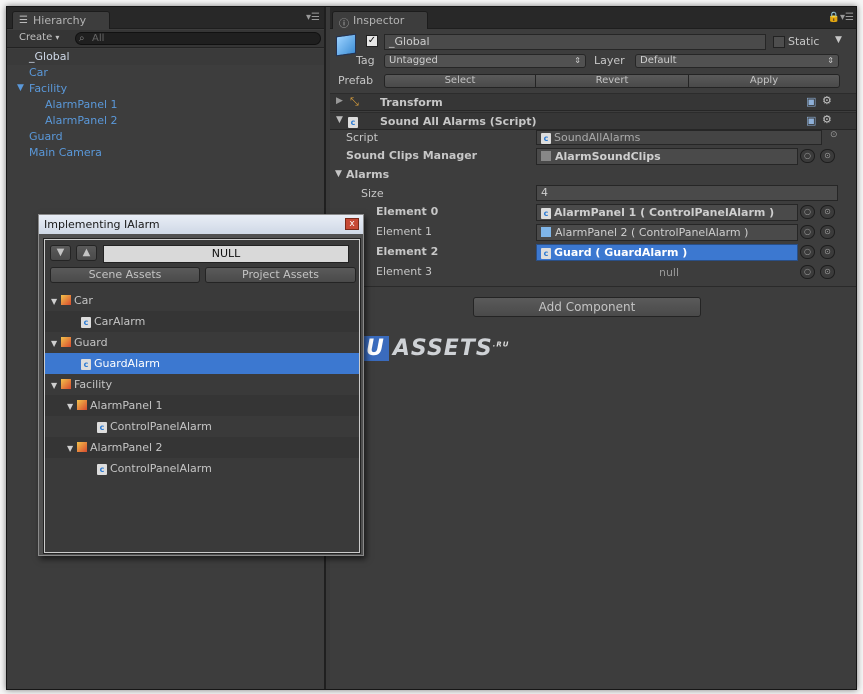 The width and height of the screenshot is (863, 694). What do you see at coordinates (737, 61) in the screenshot?
I see `layer-dropdown: Default ⇕` at bounding box center [737, 61].